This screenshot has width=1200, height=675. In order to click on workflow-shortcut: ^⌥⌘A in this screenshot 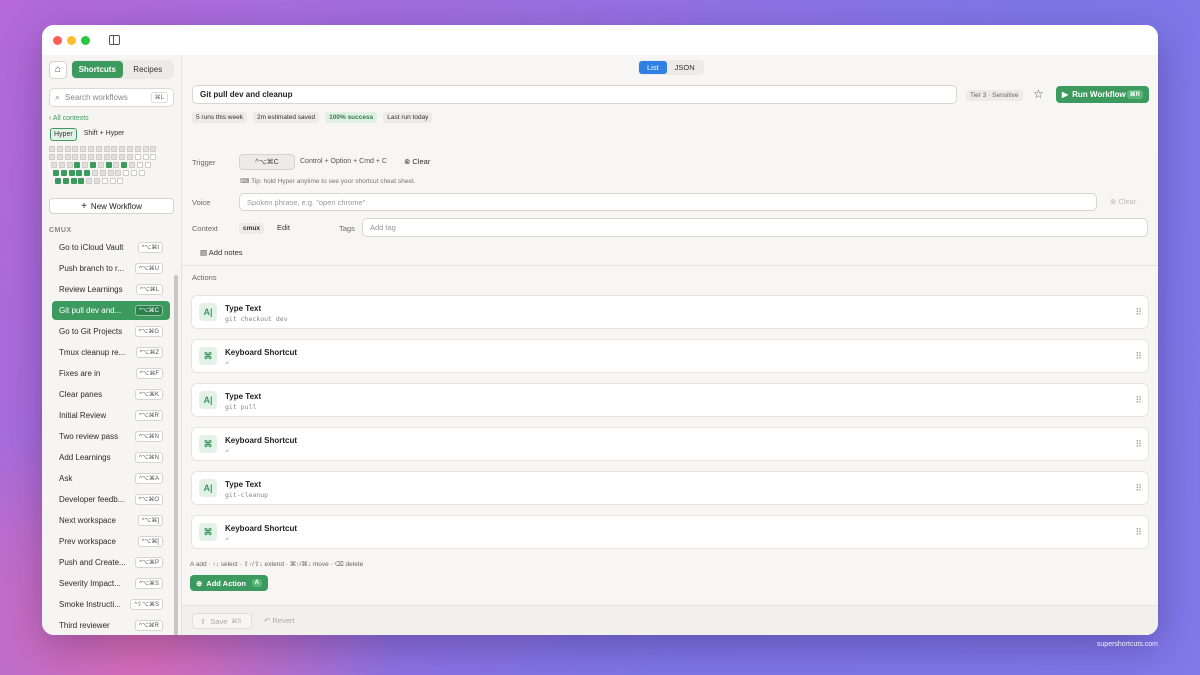, I will do `click(149, 478)`.